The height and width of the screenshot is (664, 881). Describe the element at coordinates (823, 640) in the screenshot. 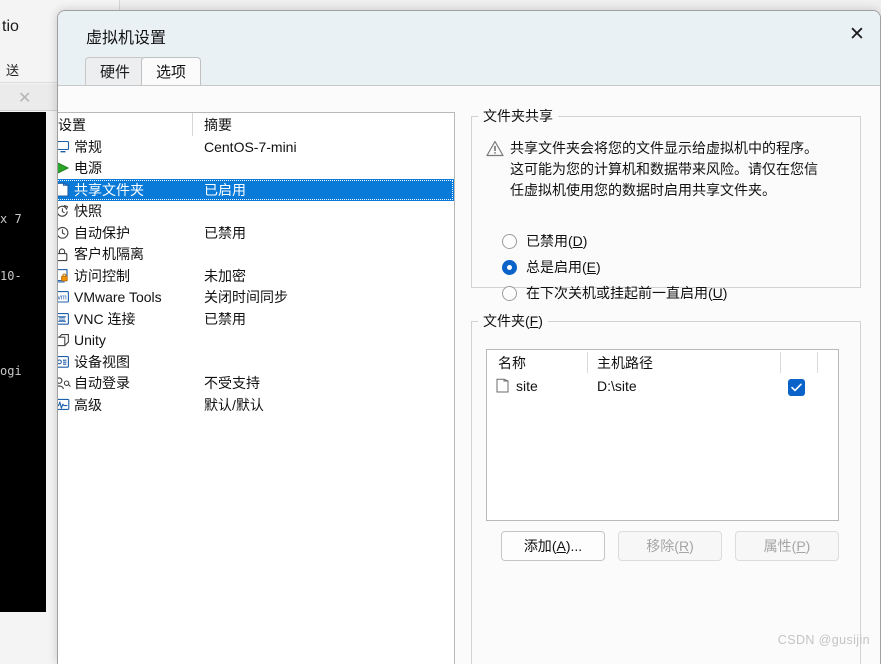

I see `watermark: CSDN @gusijin` at that location.